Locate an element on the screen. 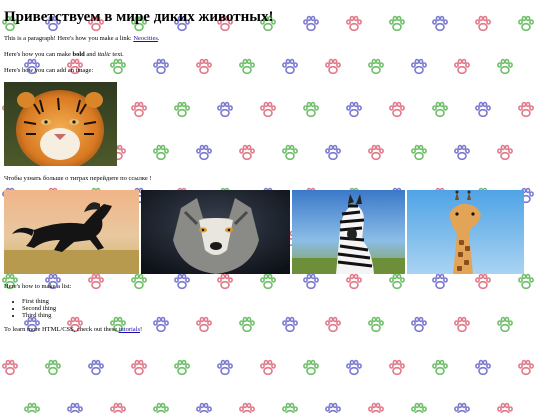 This screenshot has height=413, width=540. tutorials-link: tutorials is located at coordinates (129, 329).